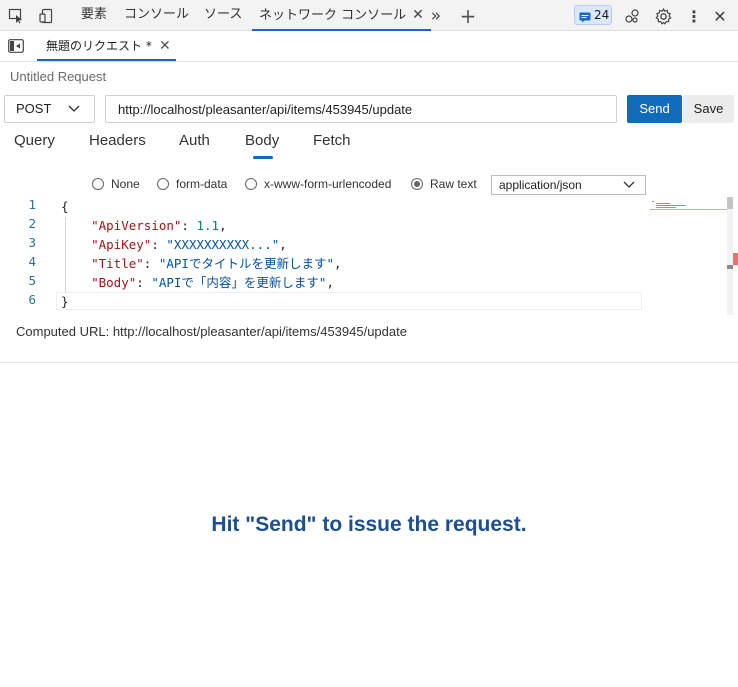 This screenshot has width=738, height=687. What do you see at coordinates (163, 184) in the screenshot?
I see `radio-form-data-dot` at bounding box center [163, 184].